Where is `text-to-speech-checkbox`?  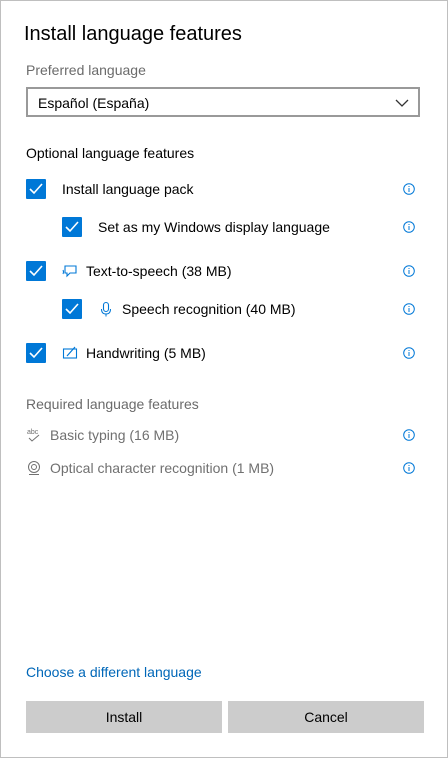 text-to-speech-checkbox is located at coordinates (36, 271).